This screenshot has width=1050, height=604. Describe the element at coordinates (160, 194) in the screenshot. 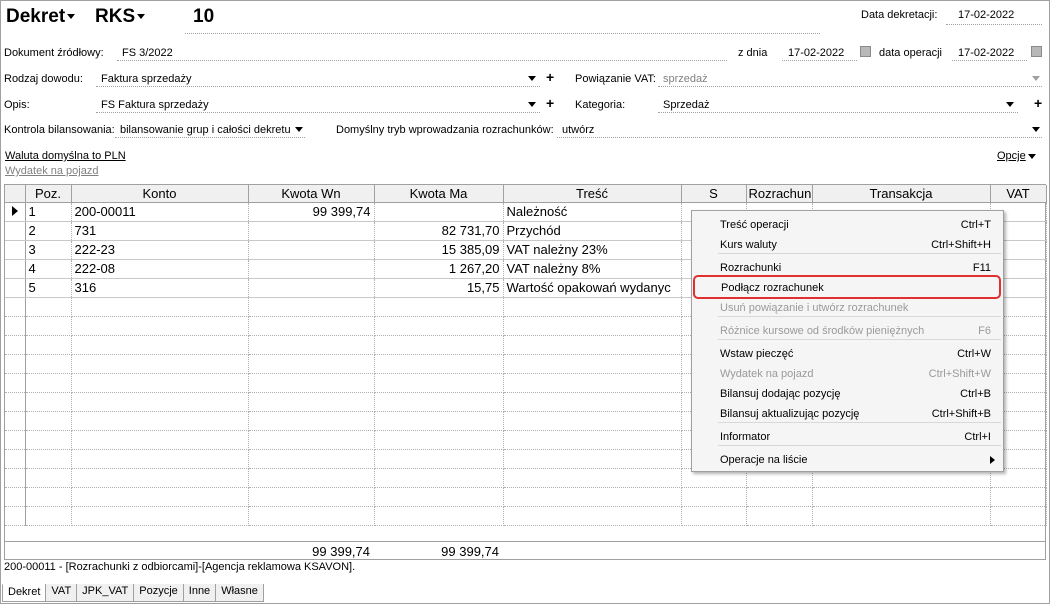

I see `col-header-konto: Konto` at that location.